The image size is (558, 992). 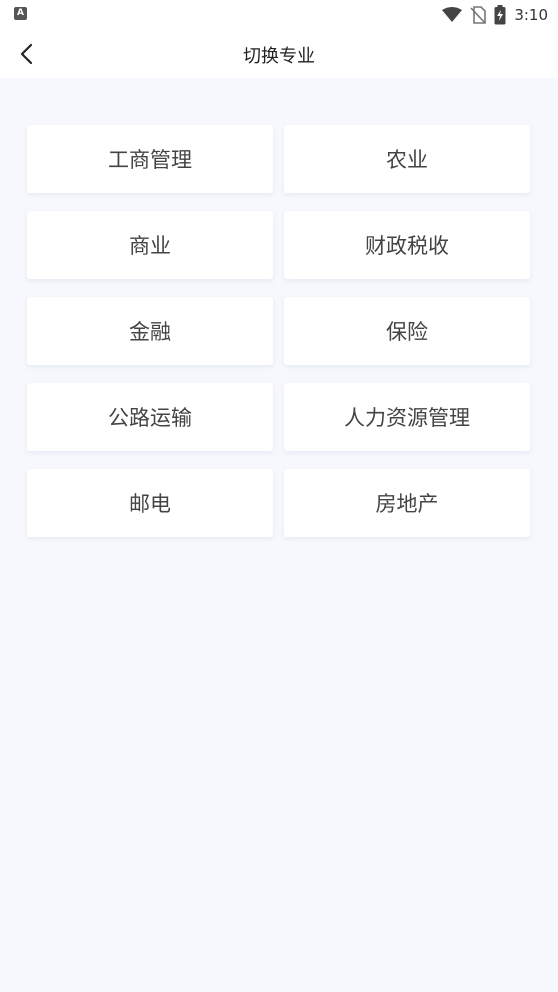 What do you see at coordinates (407, 417) in the screenshot?
I see `major-option: 人力资源管理` at bounding box center [407, 417].